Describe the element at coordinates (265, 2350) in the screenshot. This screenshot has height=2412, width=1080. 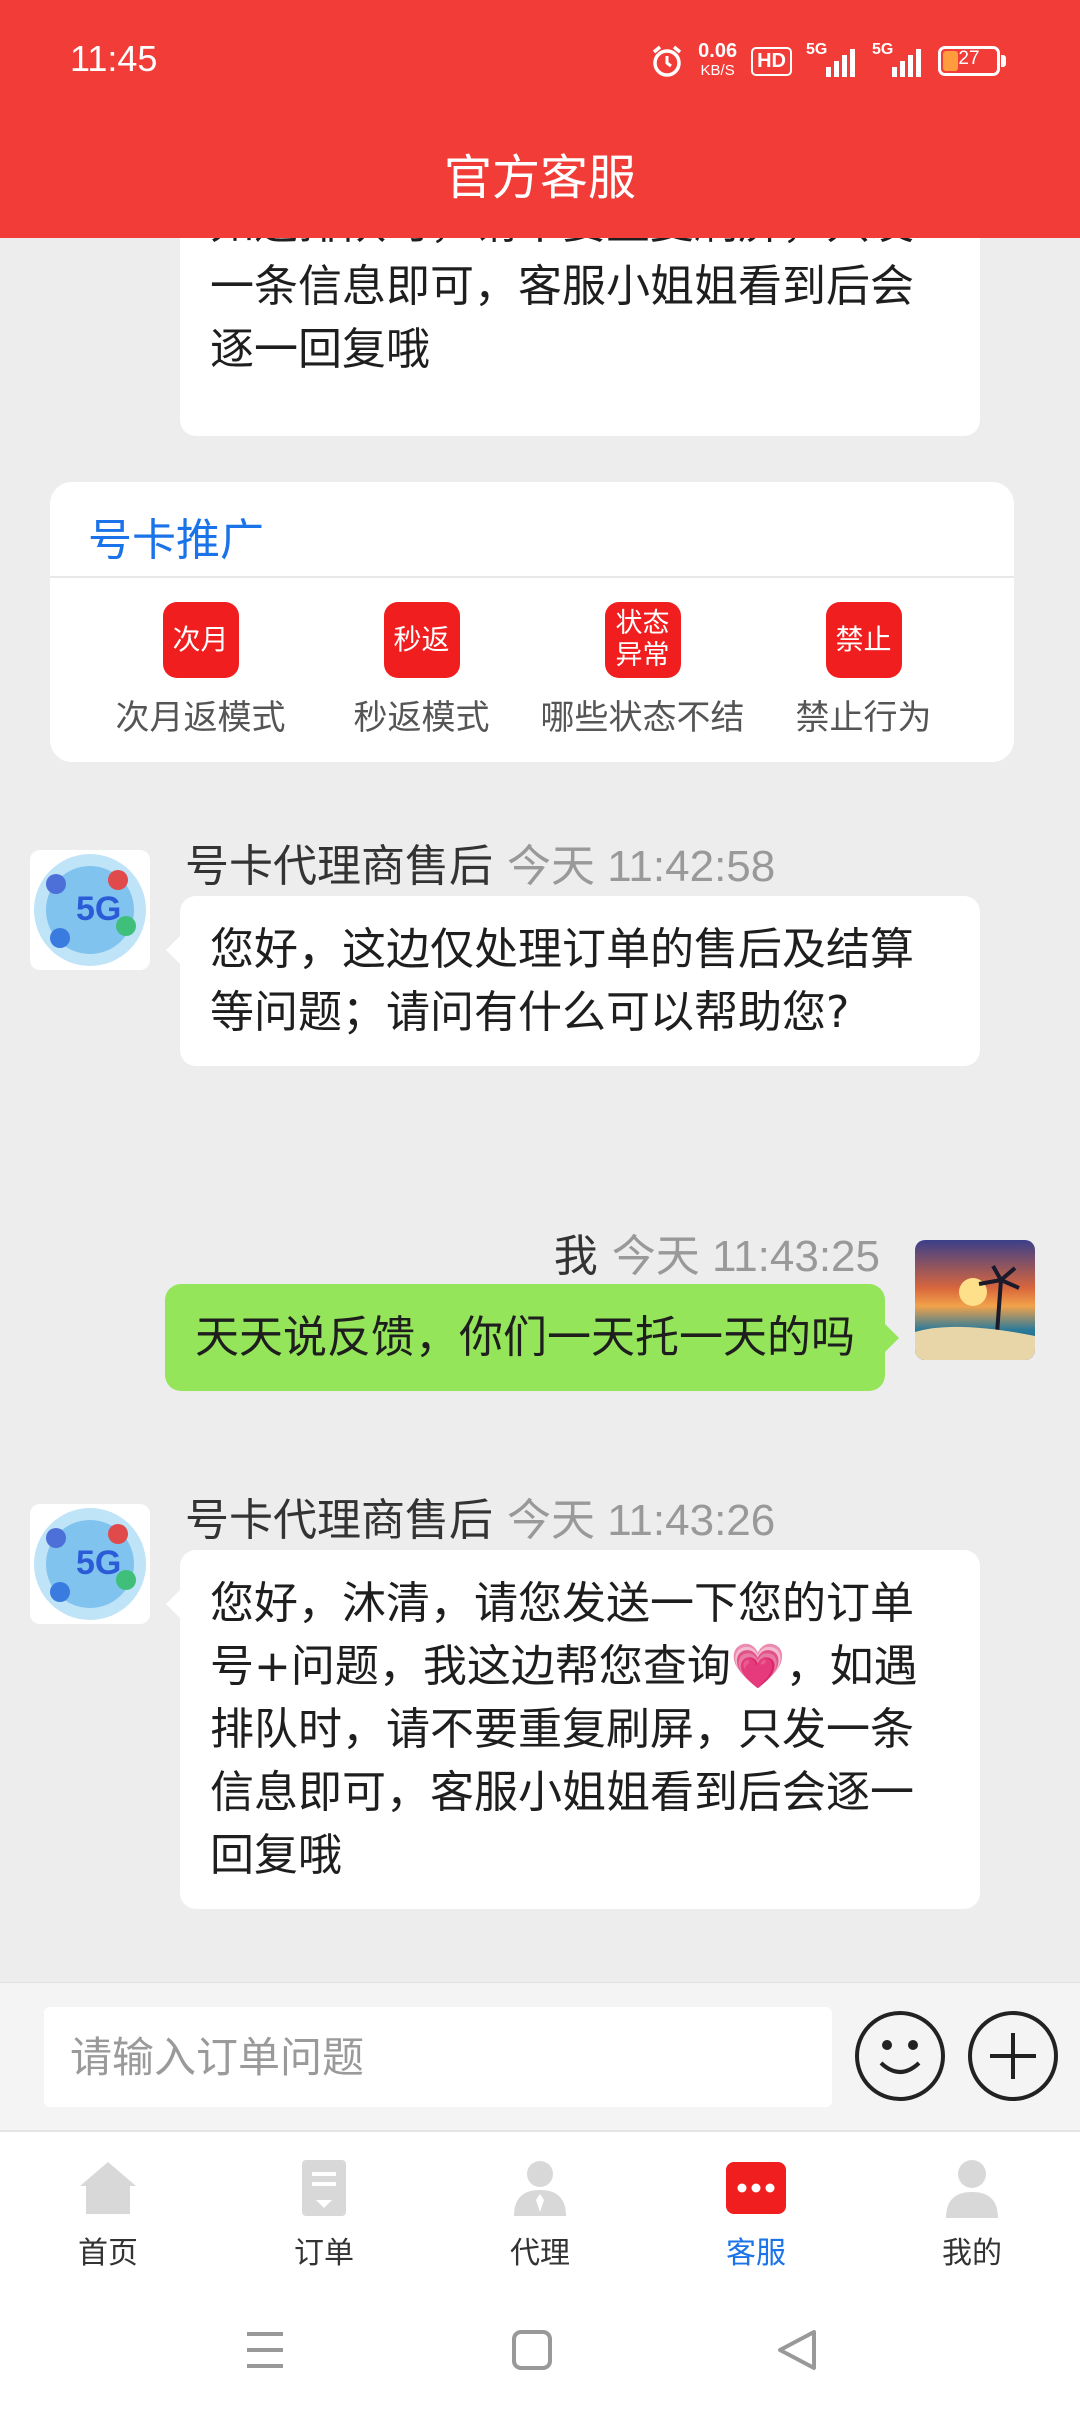
I see `menu-icon` at that location.